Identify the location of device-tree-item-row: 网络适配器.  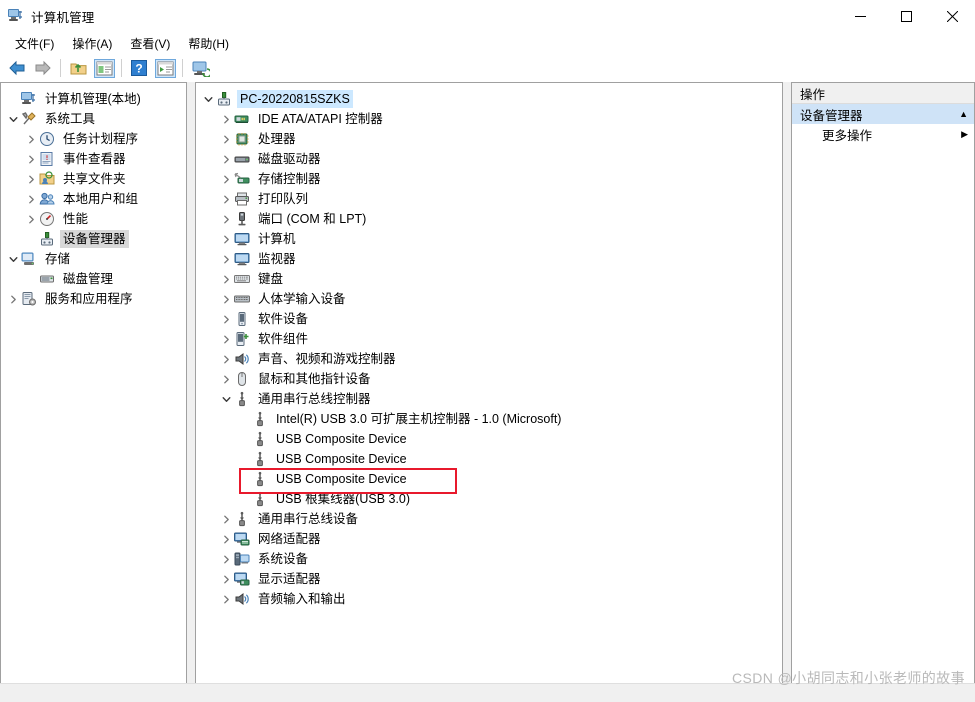
(489, 539).